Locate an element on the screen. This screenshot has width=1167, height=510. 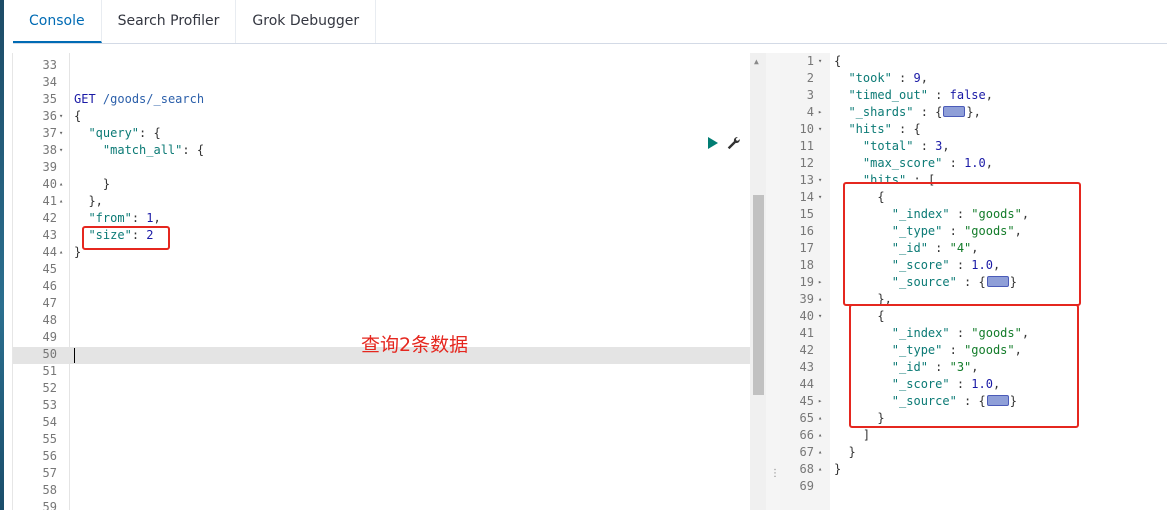
line-number: 36 is located at coordinates (49, 116).